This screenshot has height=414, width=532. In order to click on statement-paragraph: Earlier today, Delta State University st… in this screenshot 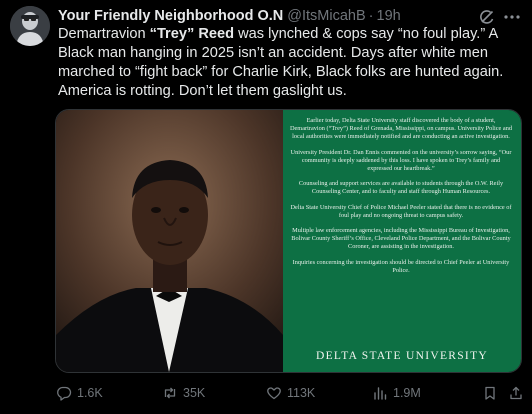, I will do `click(401, 129)`.